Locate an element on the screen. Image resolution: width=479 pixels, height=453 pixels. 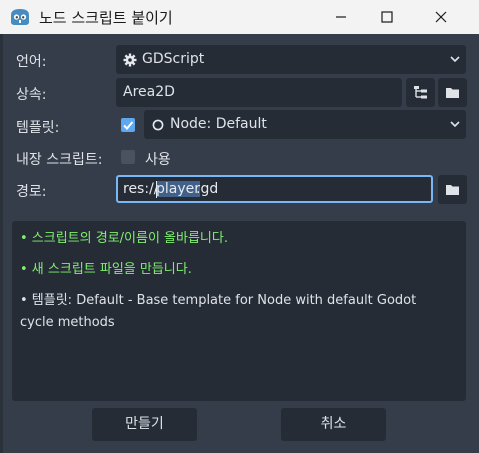
window-edge is located at coordinates (1, 243).